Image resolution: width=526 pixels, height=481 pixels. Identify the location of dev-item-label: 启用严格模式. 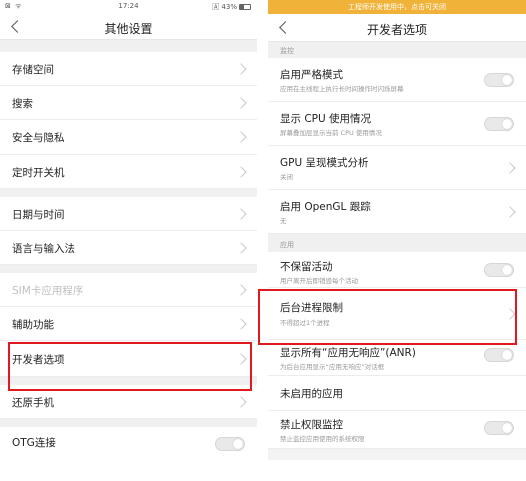
(311, 75).